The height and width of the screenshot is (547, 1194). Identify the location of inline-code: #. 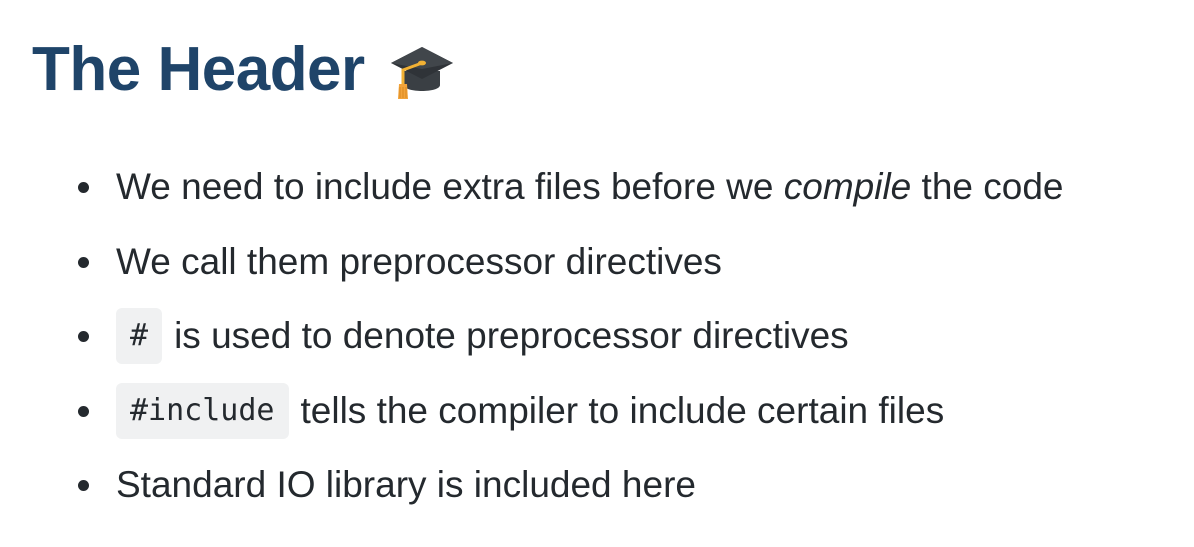
(139, 336).